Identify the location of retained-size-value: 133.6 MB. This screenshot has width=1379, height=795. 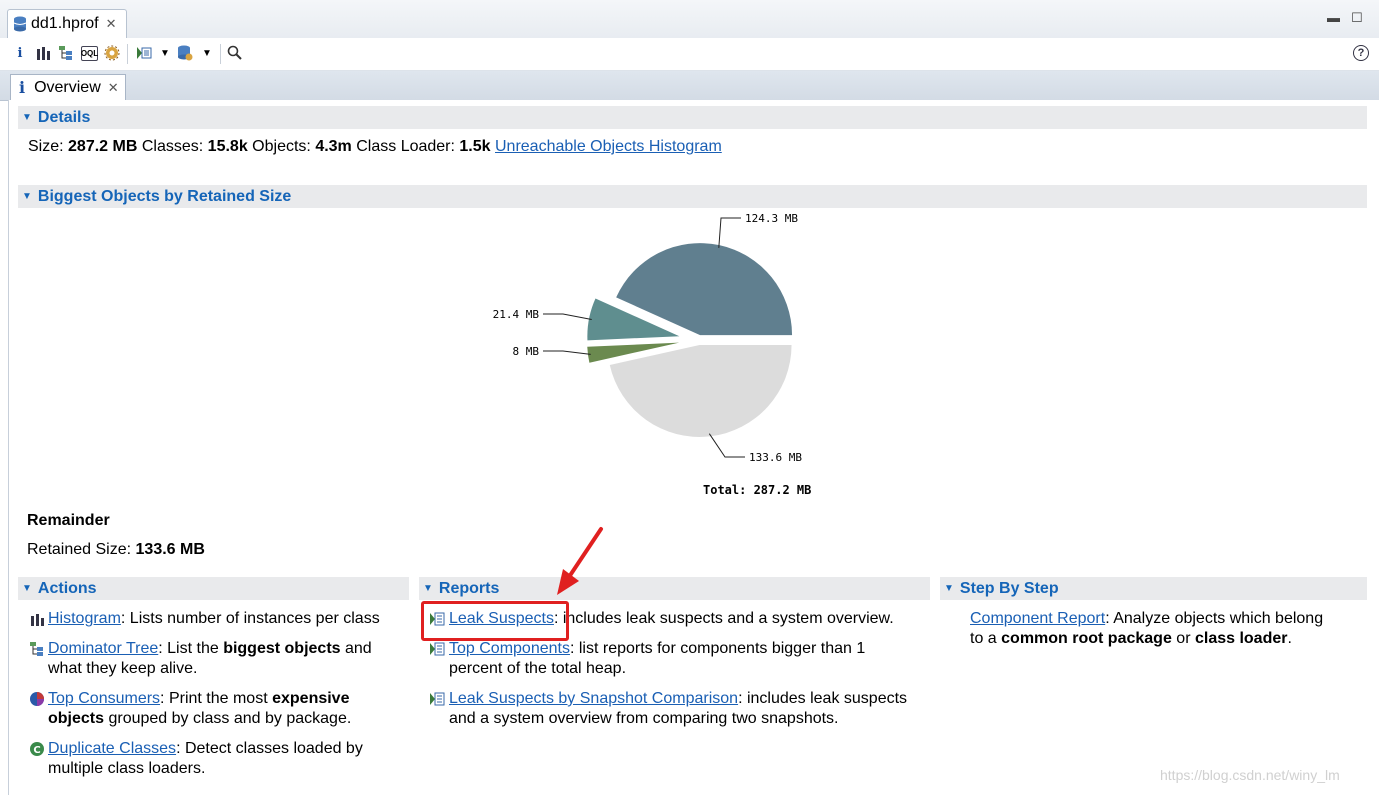
(170, 549).